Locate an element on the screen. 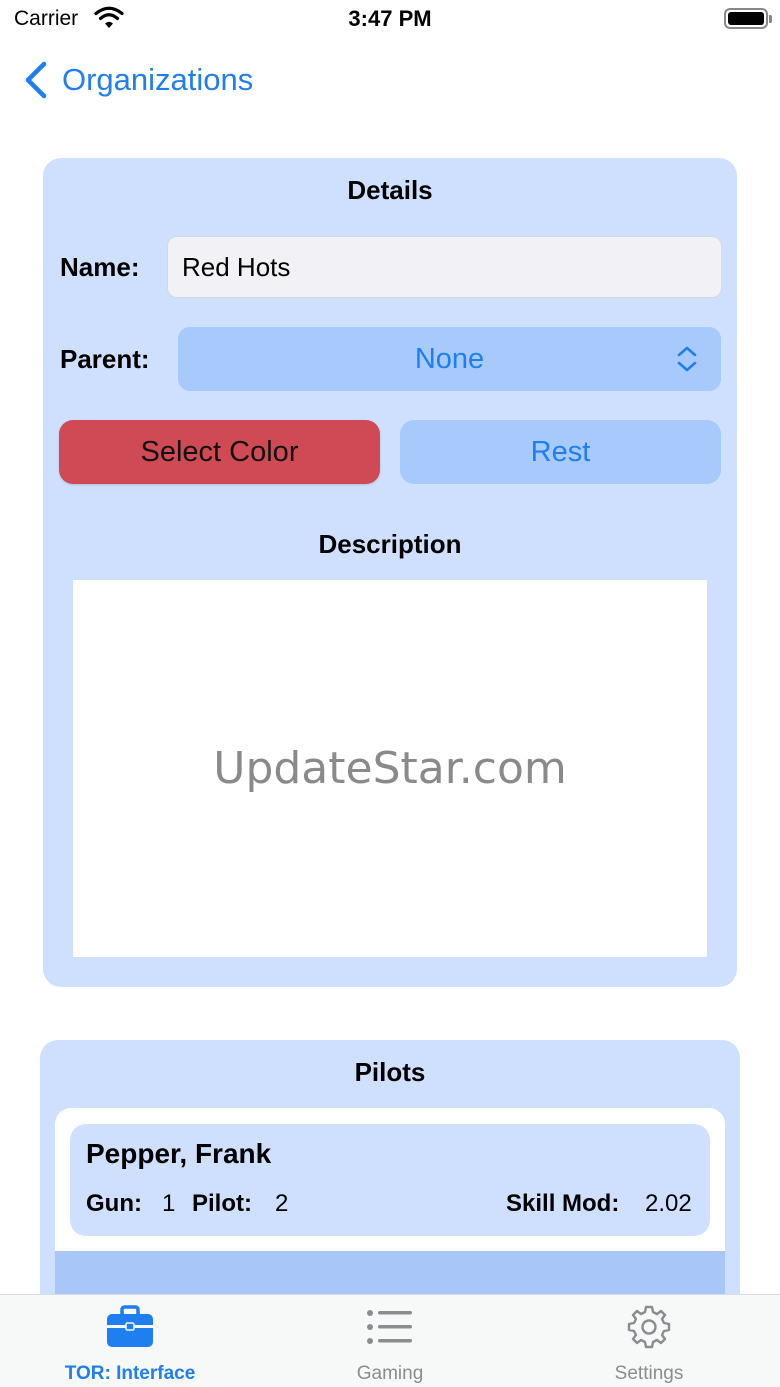 The image size is (780, 1387). battery-icon is located at coordinates (748, 18).